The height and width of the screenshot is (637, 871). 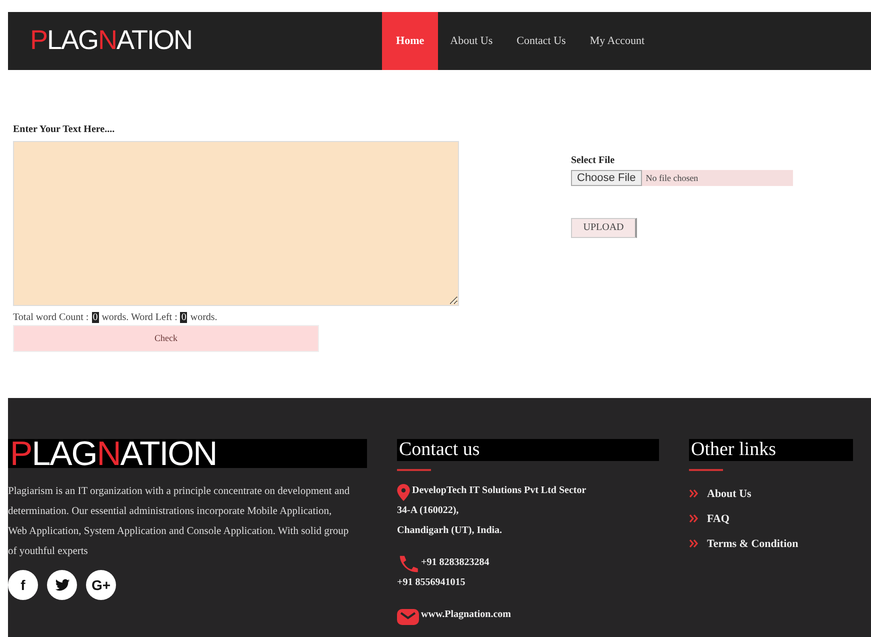 What do you see at coordinates (771, 518) in the screenshot?
I see `footer-link: FAQ` at bounding box center [771, 518].